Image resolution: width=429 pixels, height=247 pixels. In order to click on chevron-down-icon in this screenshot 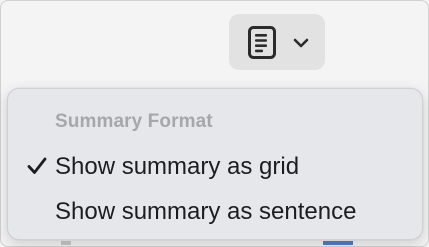, I will do `click(301, 43)`.